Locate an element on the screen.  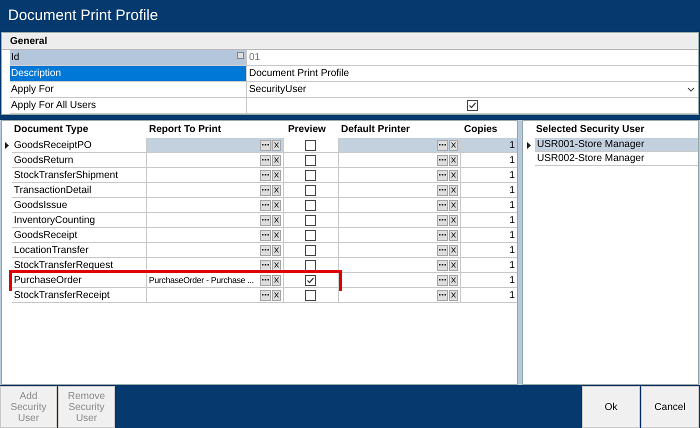
input-field: Document Print Profile is located at coordinates (299, 73).